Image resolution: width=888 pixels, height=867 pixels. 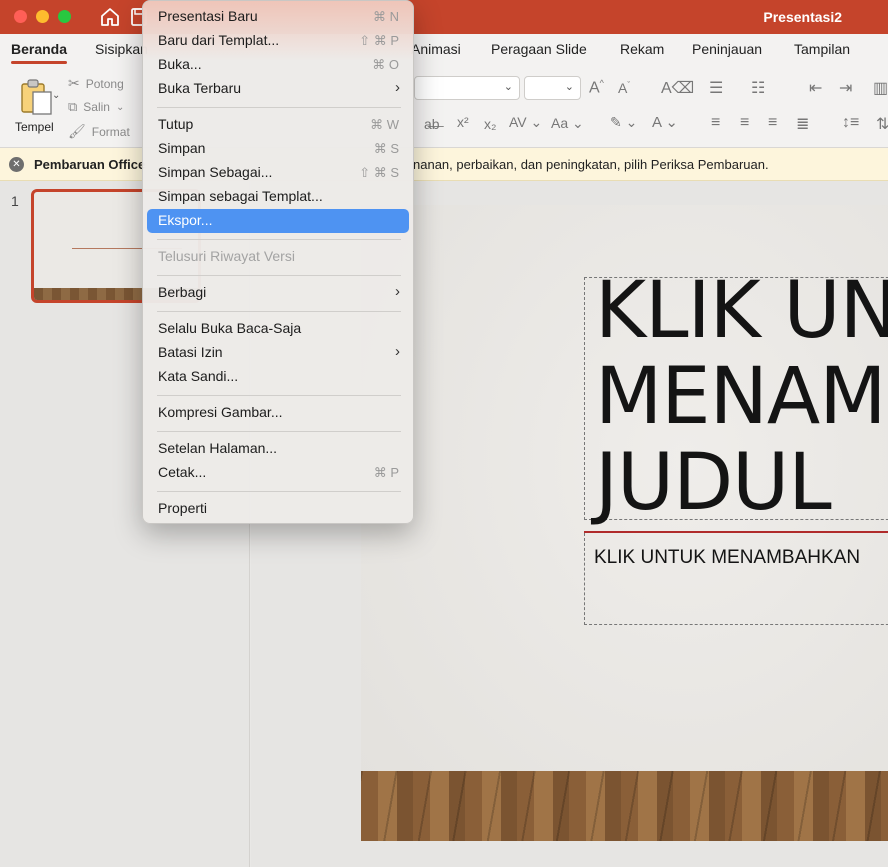 I want to click on tab-sisipkan: Sisipkan, so click(x=121, y=49).